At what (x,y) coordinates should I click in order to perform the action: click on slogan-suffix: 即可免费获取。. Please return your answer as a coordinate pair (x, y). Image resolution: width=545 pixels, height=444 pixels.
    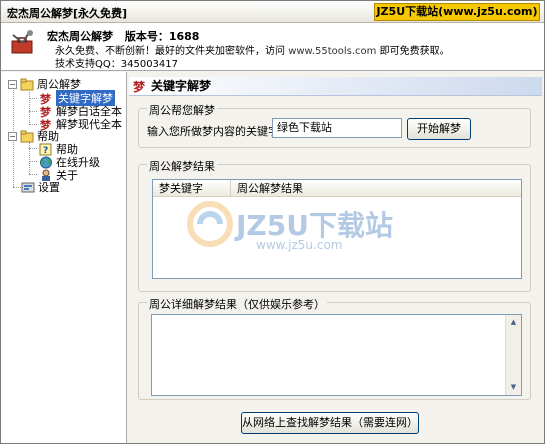
    Looking at the image, I should click on (414, 51).